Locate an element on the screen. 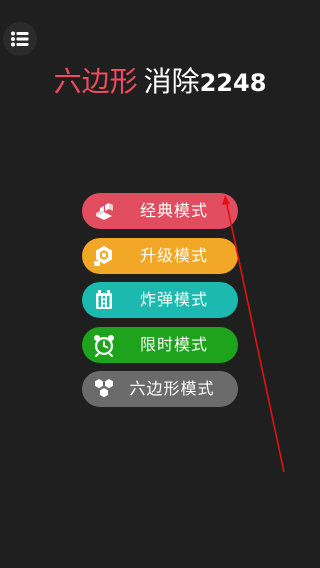 The image size is (320, 568). bomb-mode-button: 炸弹模式 is located at coordinates (160, 300).